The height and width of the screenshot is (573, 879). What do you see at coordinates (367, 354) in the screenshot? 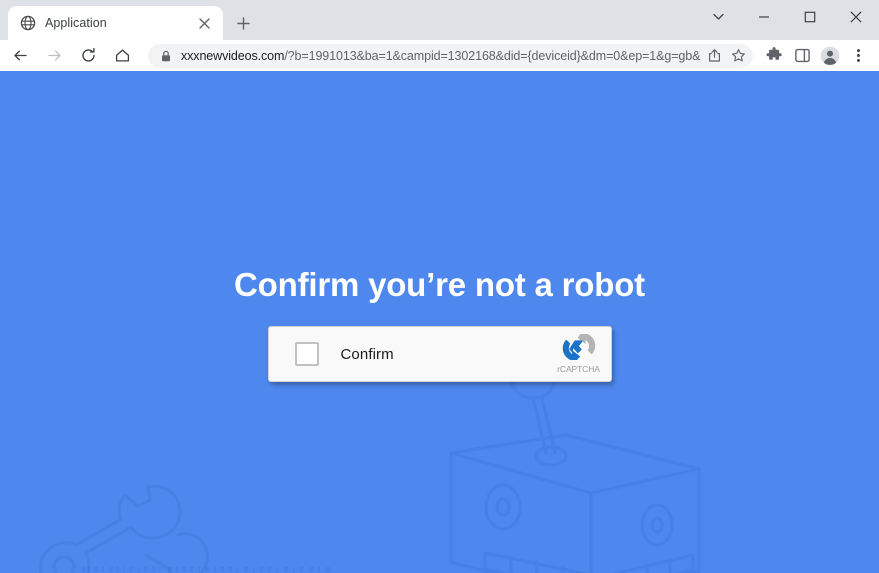
I see `captcha-label: Confirm` at bounding box center [367, 354].